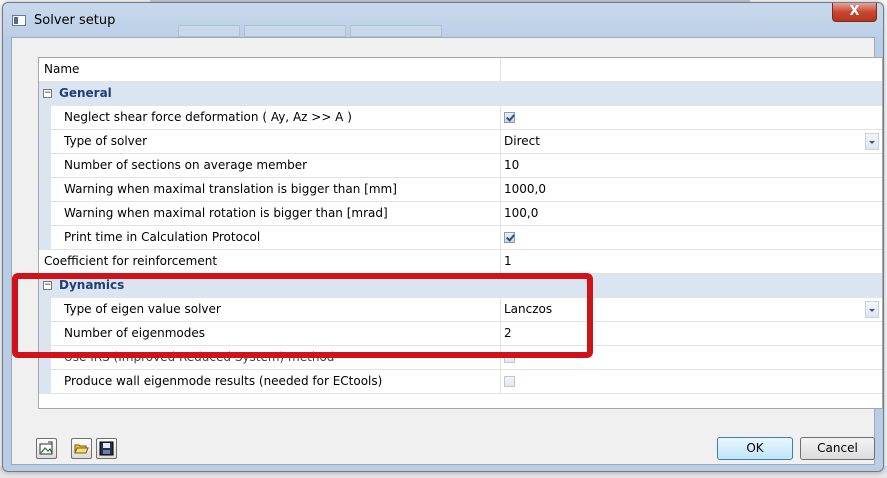 Image resolution: width=887 pixels, height=478 pixels. Describe the element at coordinates (302, 315) in the screenshot. I see `highlight-annotation` at that location.